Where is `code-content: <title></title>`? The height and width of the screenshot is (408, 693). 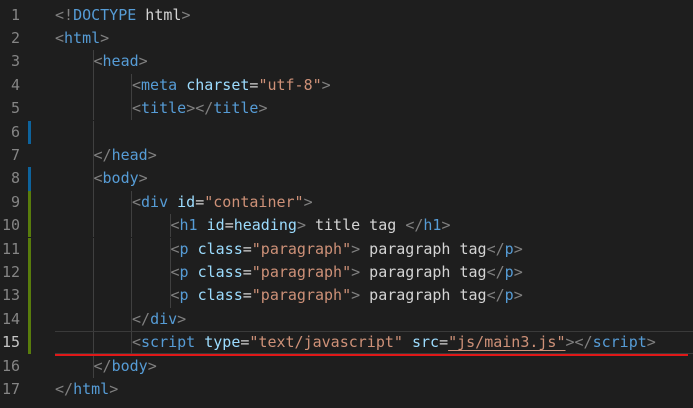 code-content: <title></title> is located at coordinates (199, 108).